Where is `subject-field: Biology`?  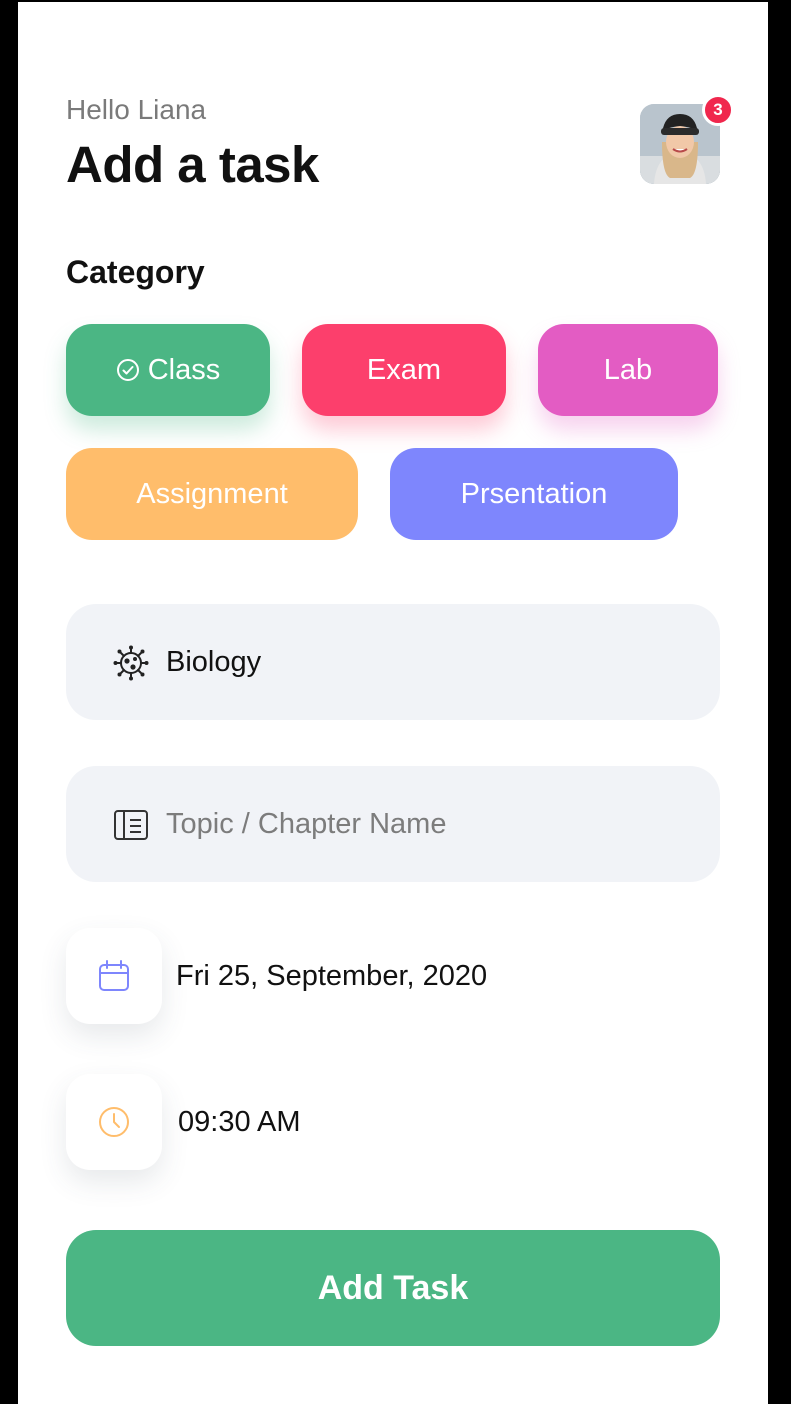
subject-field: Biology is located at coordinates (393, 662).